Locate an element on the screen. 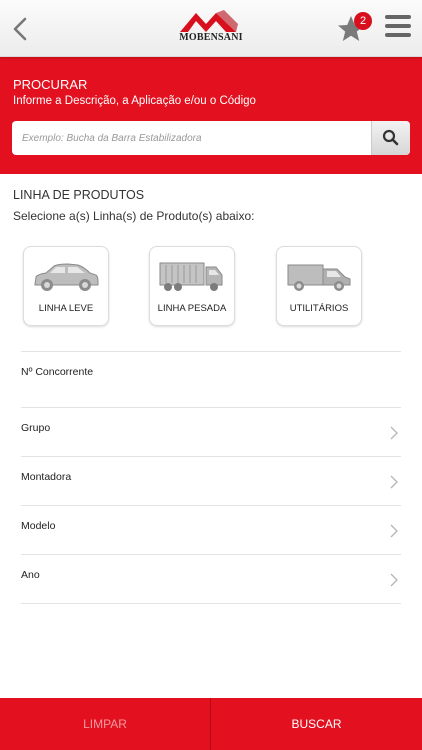 The height and width of the screenshot is (750, 422). search-box is located at coordinates (211, 138).